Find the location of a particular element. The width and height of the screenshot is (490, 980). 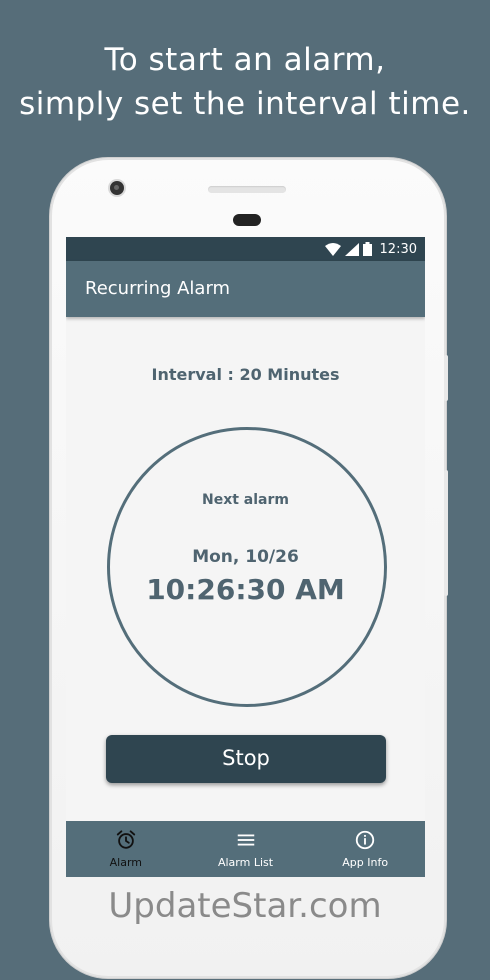

nav-item-app-info: App Info is located at coordinates (365, 849).